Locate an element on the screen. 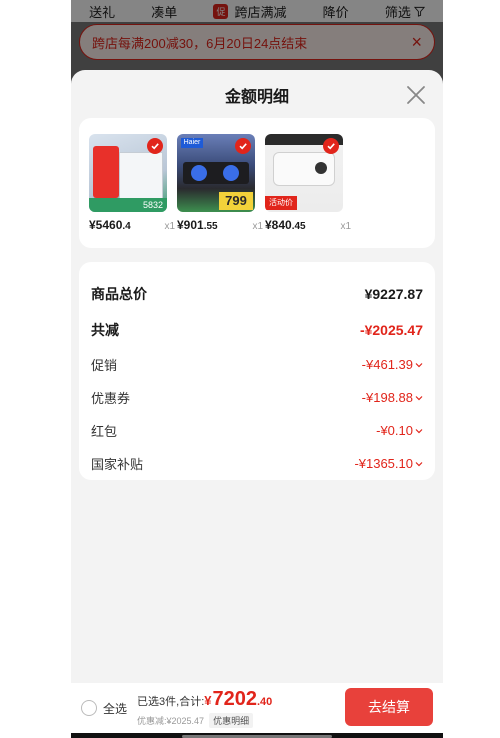 The image size is (500, 738). product-item: 活动价 ¥840.45 x1 is located at coordinates (308, 183).